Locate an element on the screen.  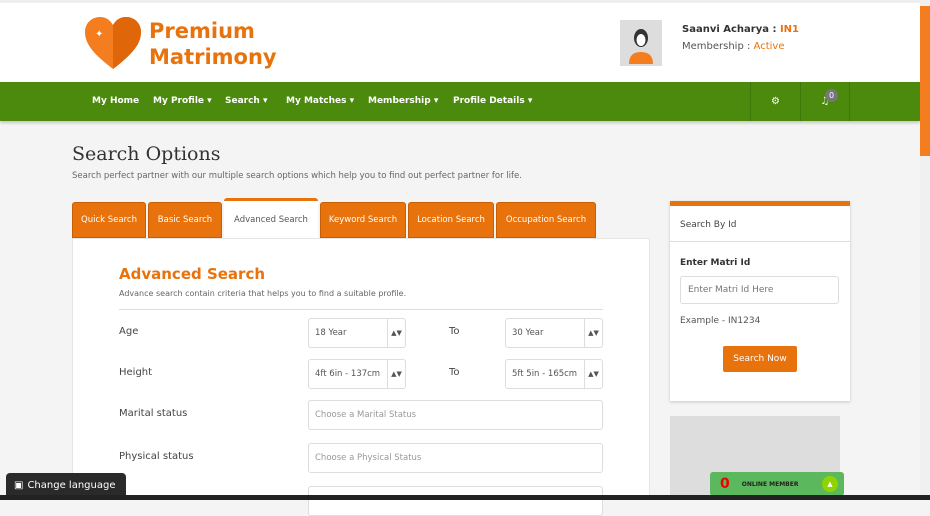
age-from-value: 18 Year is located at coordinates (331, 333).